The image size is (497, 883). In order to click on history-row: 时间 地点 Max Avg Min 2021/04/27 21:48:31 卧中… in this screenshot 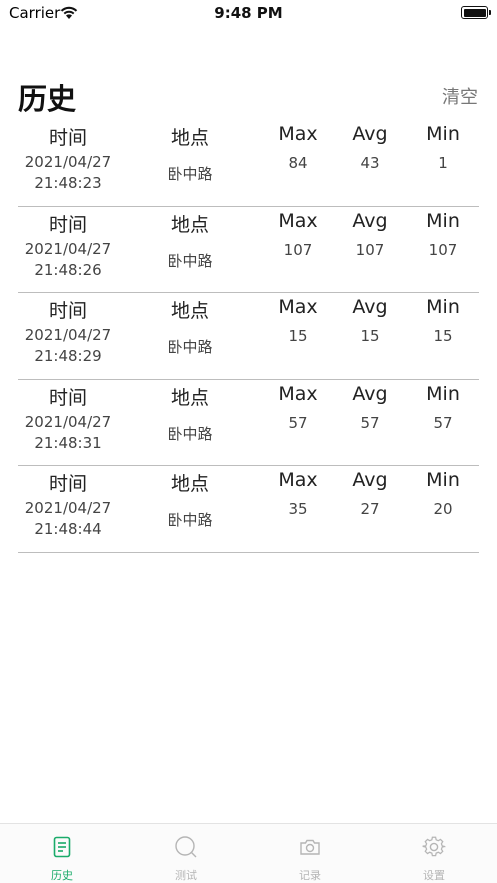, I will do `click(248, 423)`.